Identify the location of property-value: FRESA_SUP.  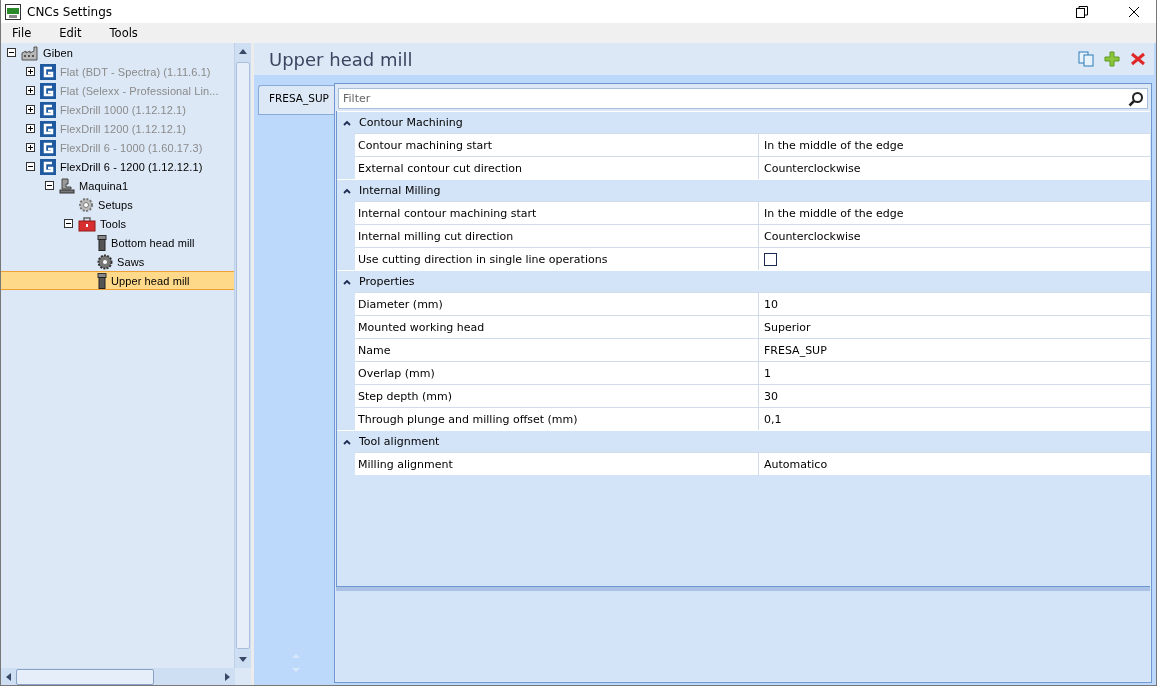
(954, 350).